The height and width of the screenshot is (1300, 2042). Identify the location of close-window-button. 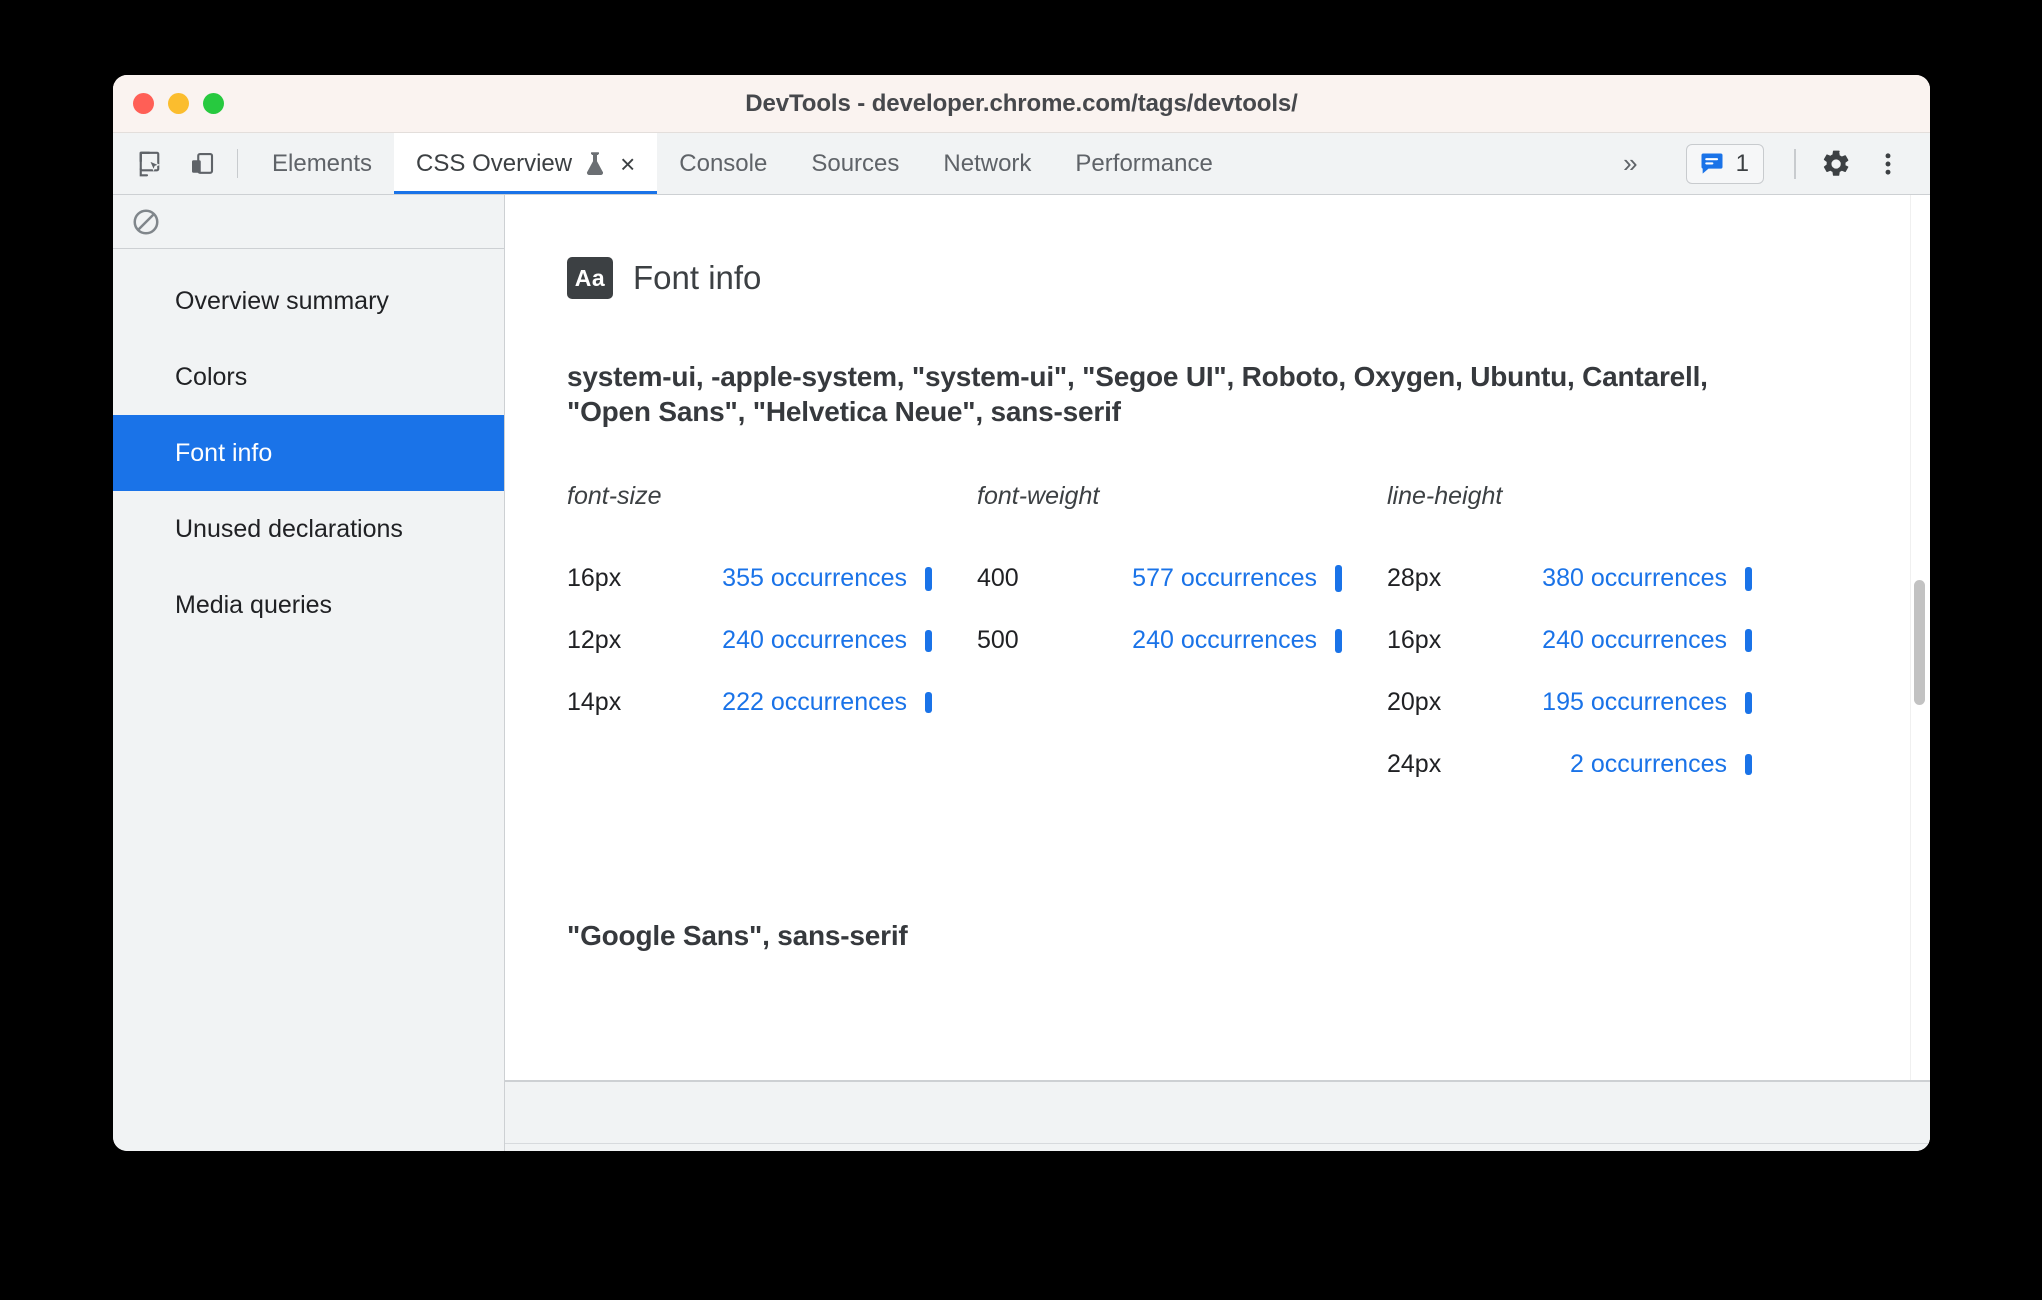
(143, 103).